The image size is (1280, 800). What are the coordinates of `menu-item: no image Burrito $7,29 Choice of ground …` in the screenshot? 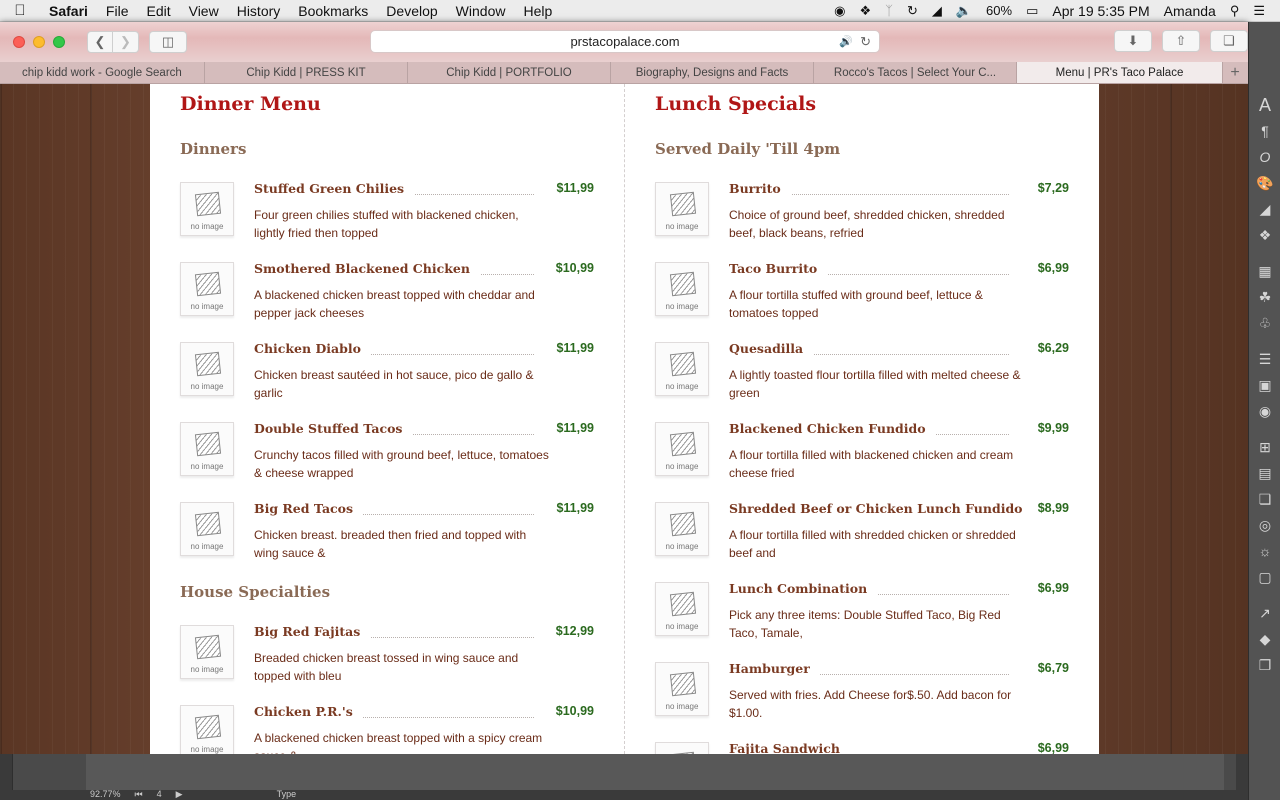 It's located at (862, 211).